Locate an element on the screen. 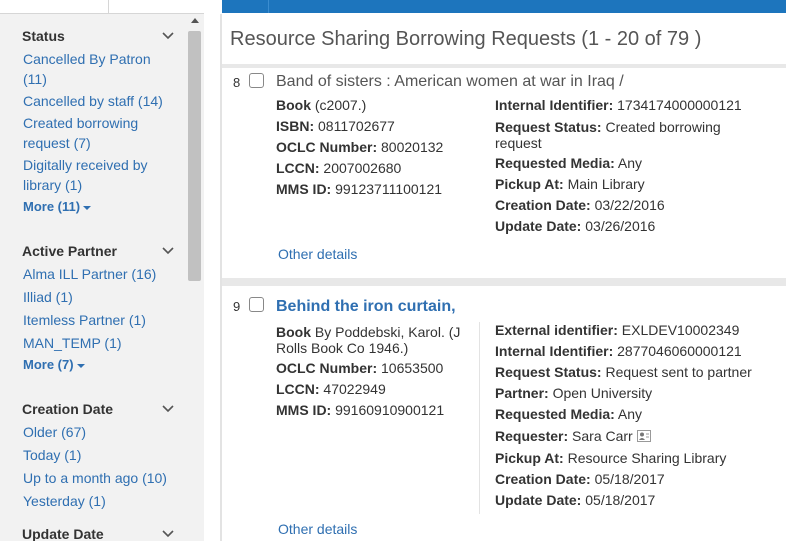 The height and width of the screenshot is (541, 786). detail-row: Pickup At: Resource Sharing Library is located at coordinates (635, 458).